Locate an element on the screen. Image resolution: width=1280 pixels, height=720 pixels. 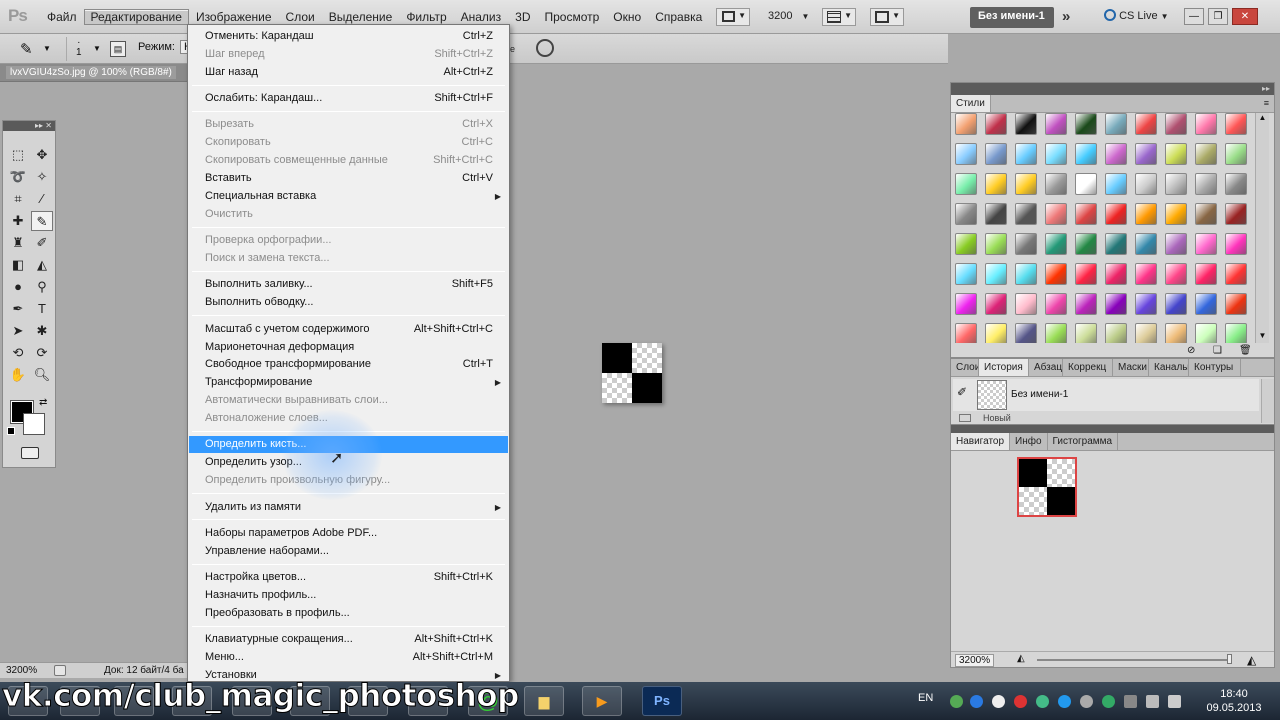
menu-0: Файл is located at coordinates (62, 17).